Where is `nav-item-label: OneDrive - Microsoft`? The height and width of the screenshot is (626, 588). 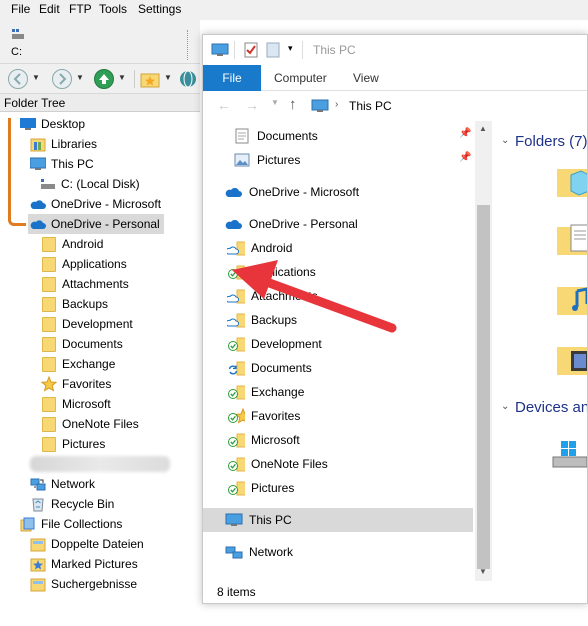
nav-item-label: OneDrive - Microsoft is located at coordinates (304, 192).